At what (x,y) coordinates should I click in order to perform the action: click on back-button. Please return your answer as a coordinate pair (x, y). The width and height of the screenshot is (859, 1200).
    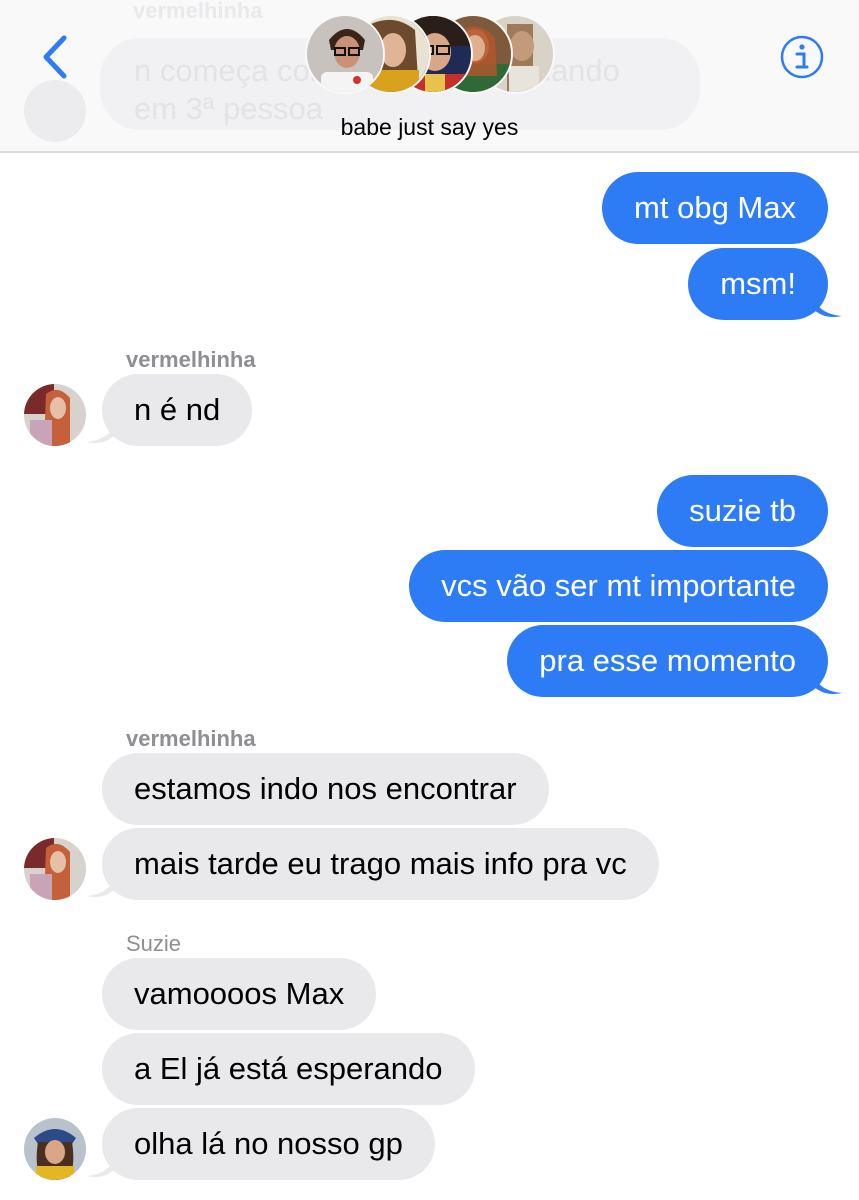
    Looking at the image, I should click on (56, 57).